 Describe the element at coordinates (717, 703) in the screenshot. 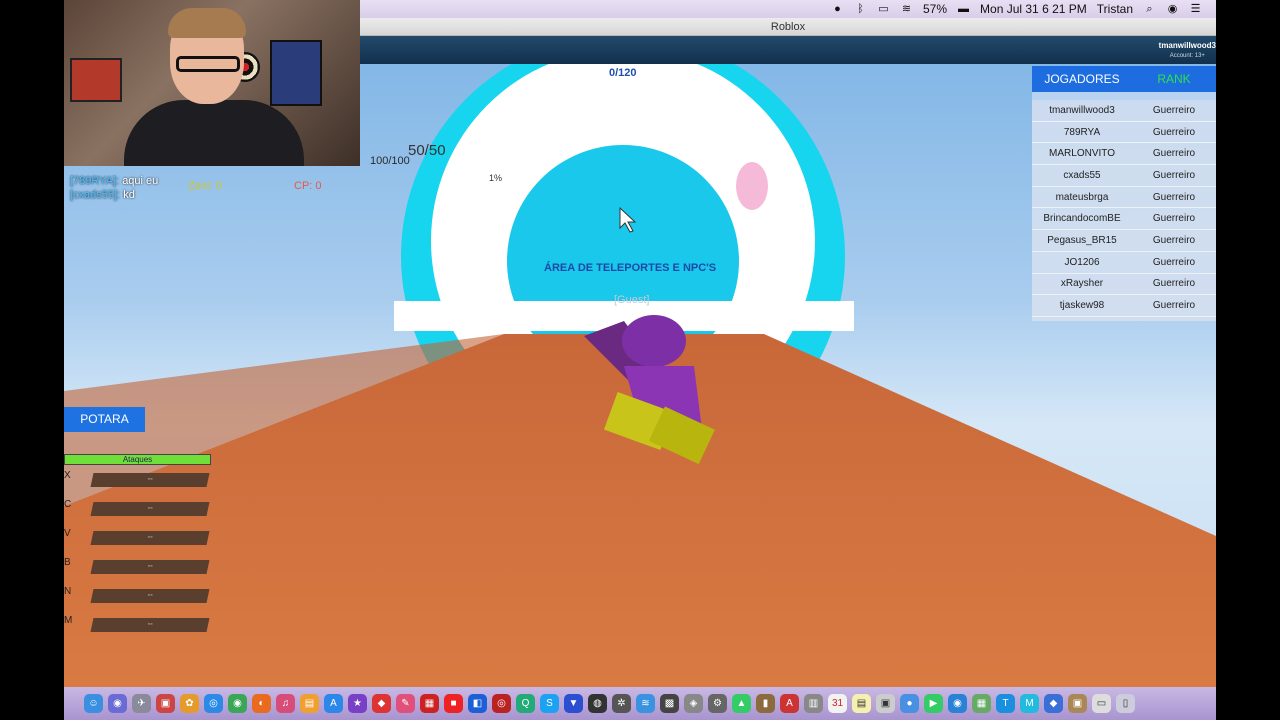

I see `system-preferences-icon: ⚙` at that location.